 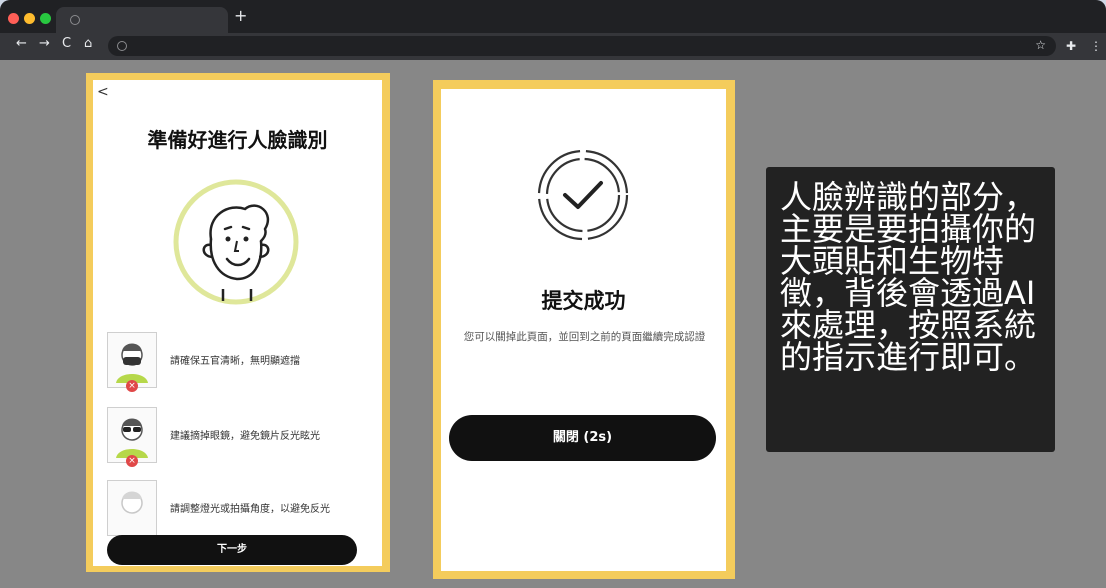 I want to click on minimize-window-button, so click(x=29, y=18).